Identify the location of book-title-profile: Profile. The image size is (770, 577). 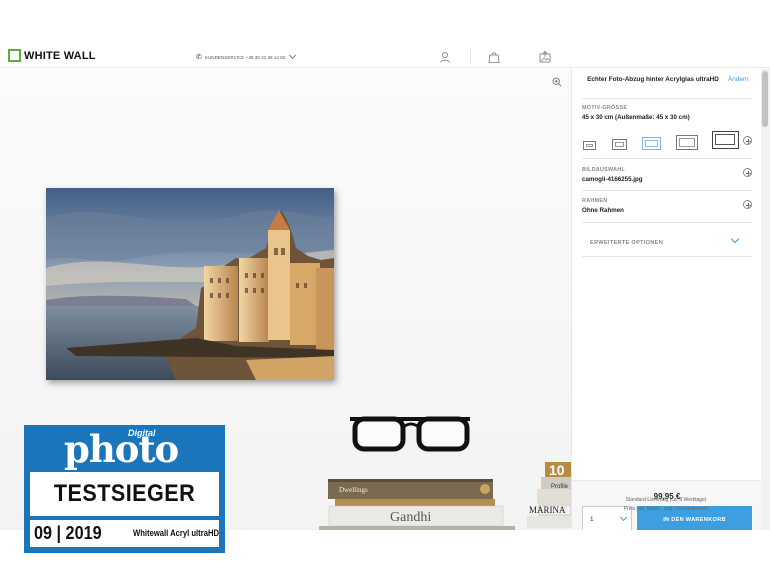
(560, 487).